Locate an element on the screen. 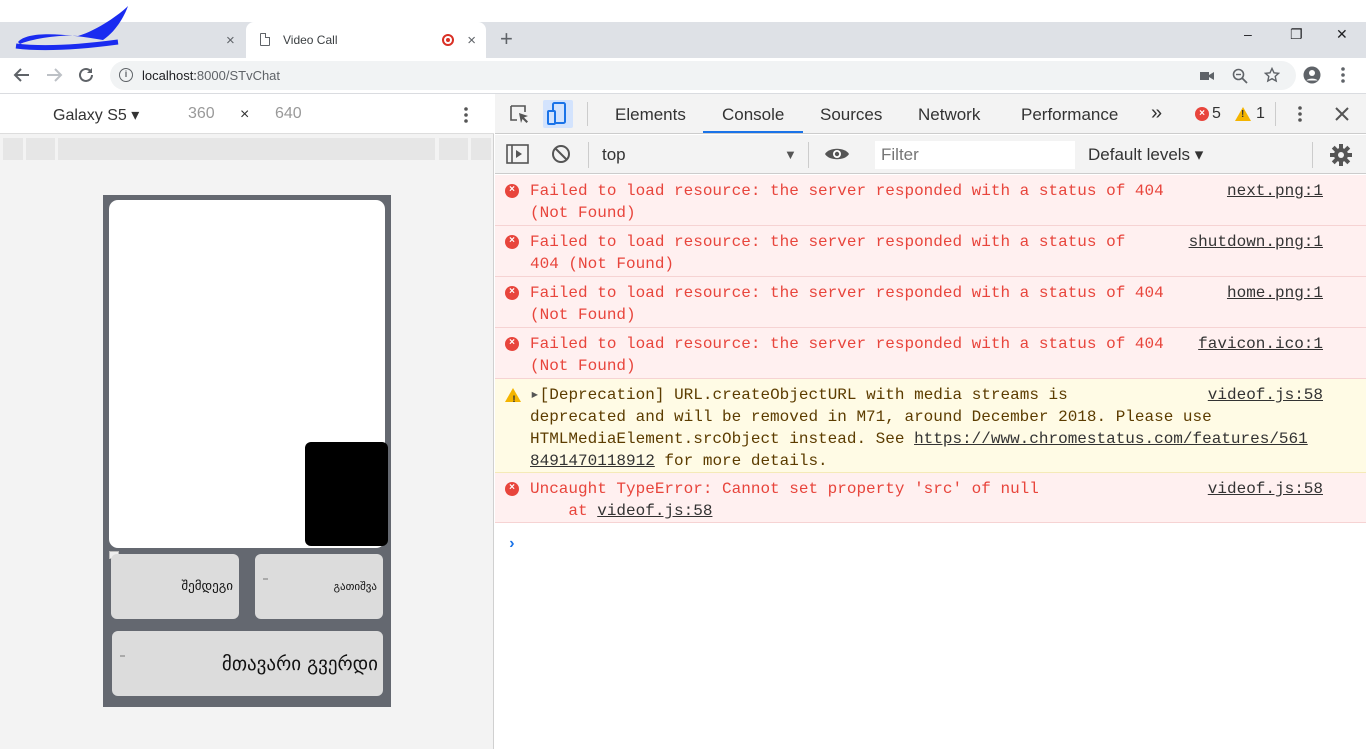 This screenshot has height=749, width=1366. tab-performance: Performance is located at coordinates (1069, 115).